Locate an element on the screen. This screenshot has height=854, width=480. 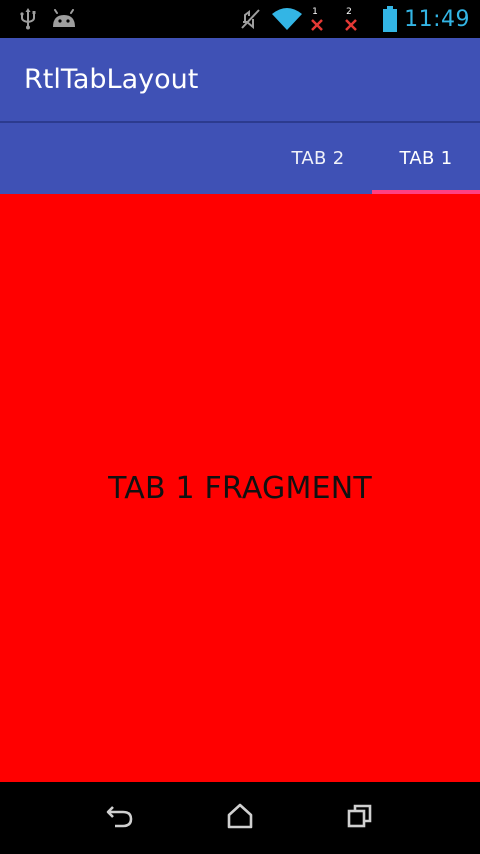
recents-icon is located at coordinates (360, 818).